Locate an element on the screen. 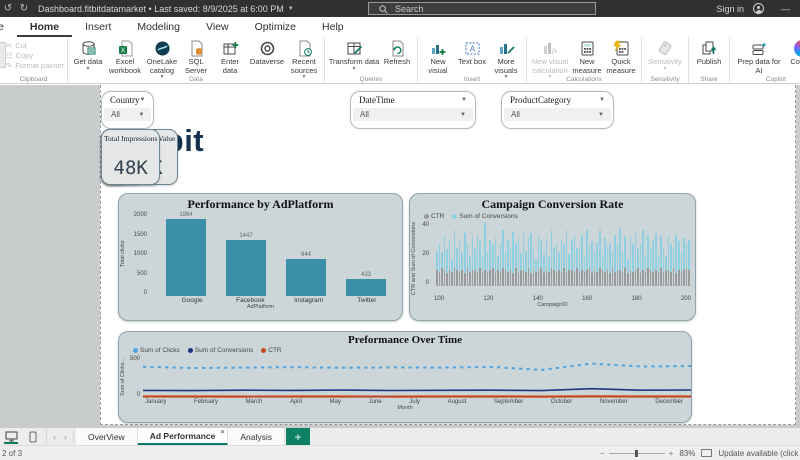  zoom-thumb is located at coordinates (636, 453).